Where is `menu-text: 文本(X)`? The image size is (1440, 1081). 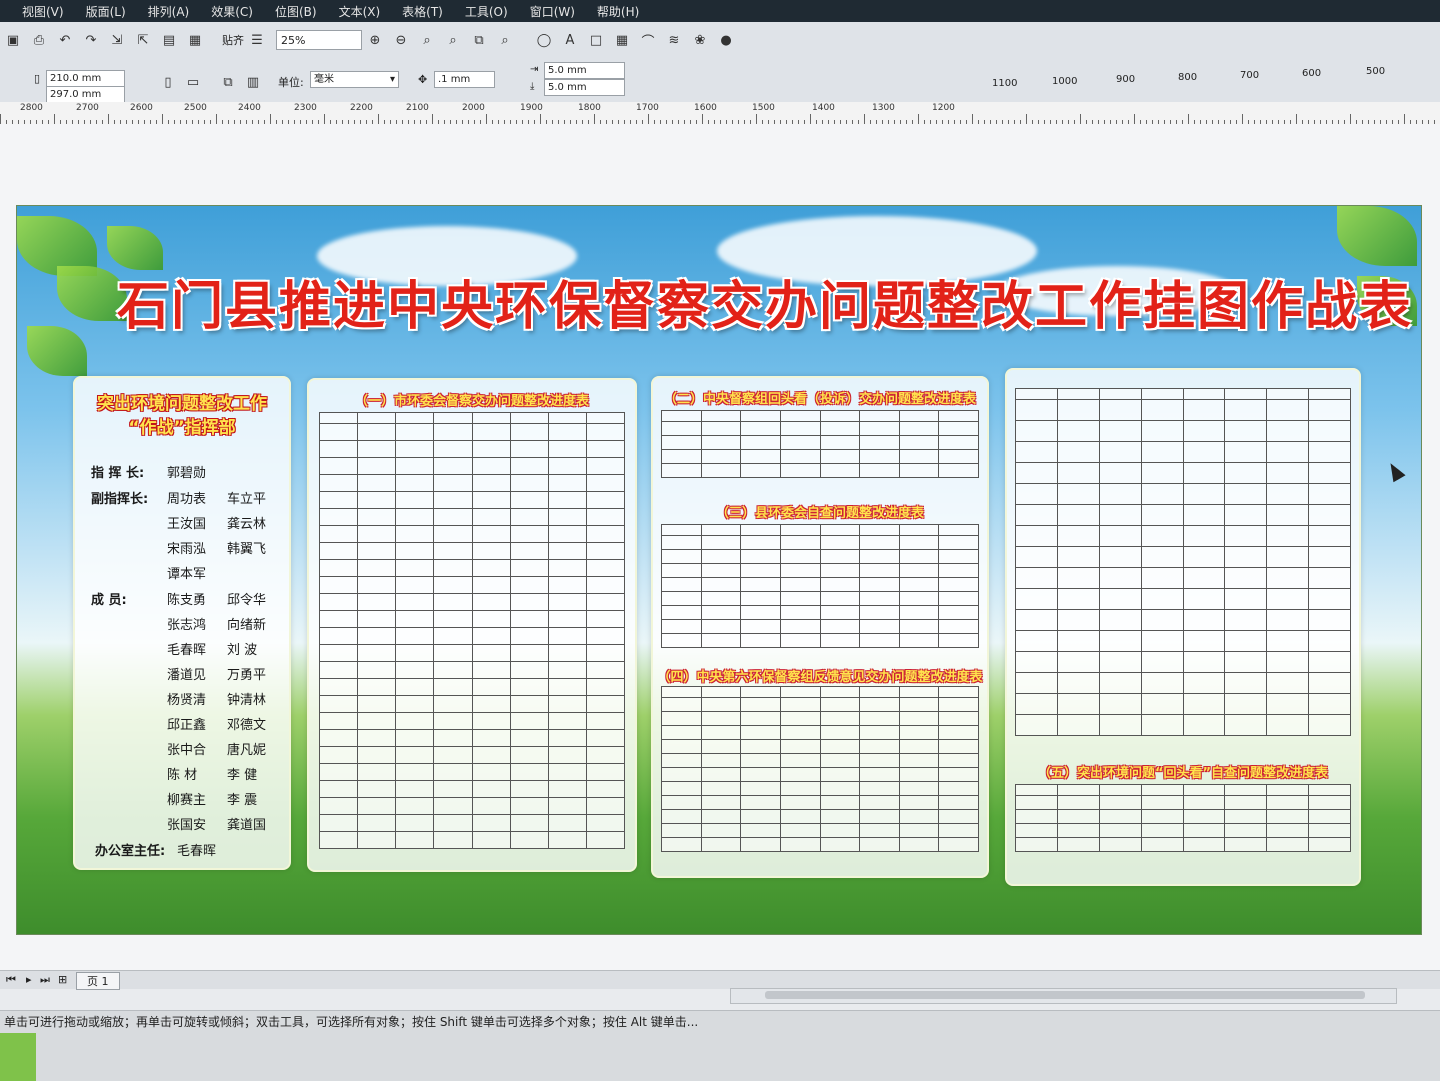
menu-text: 文本(X) is located at coordinates (360, 11).